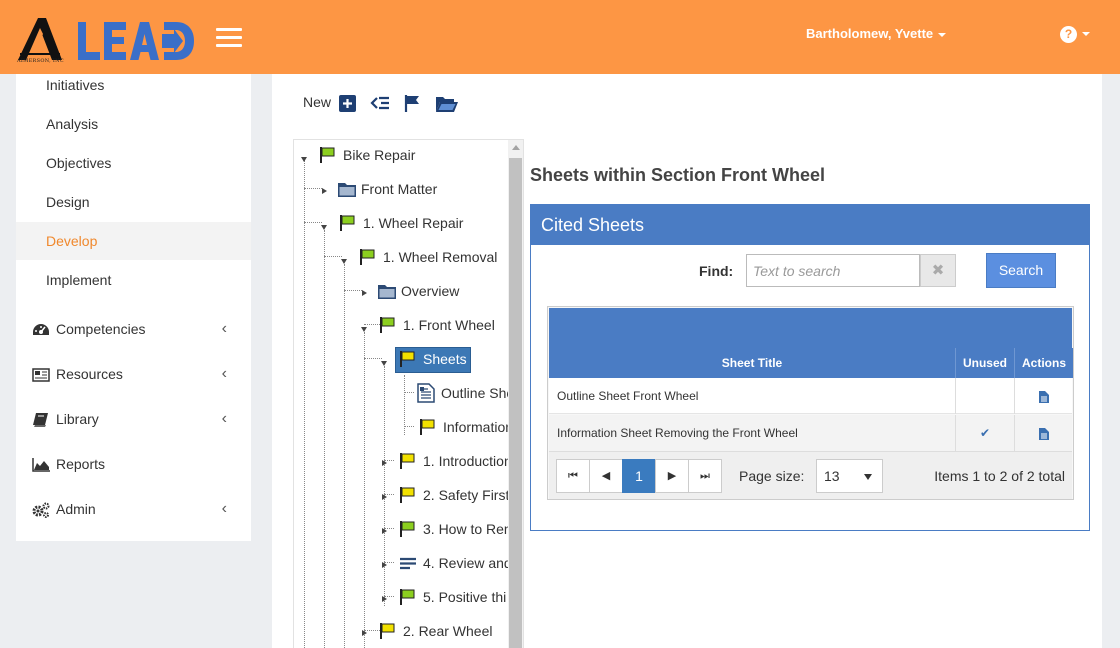  Describe the element at coordinates (870, 33) in the screenshot. I see `user-name: Bartholomew, Yvette` at that location.